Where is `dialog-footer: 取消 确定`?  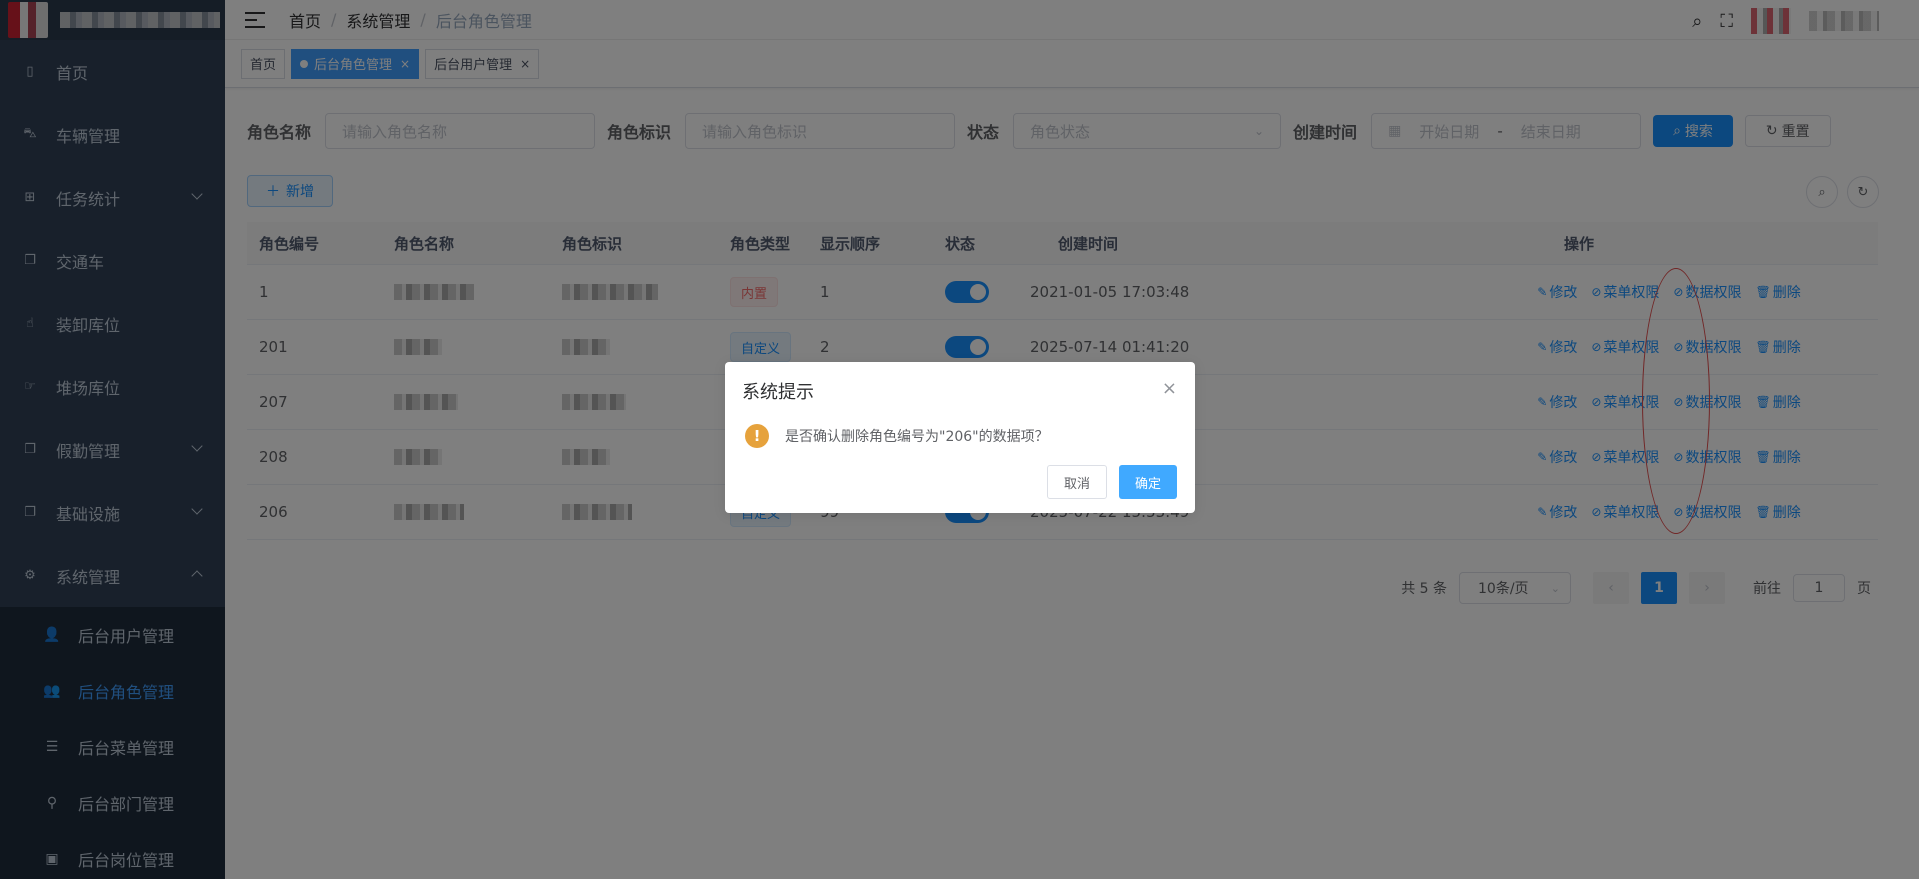
dialog-footer: 取消 确定 is located at coordinates (1111, 482).